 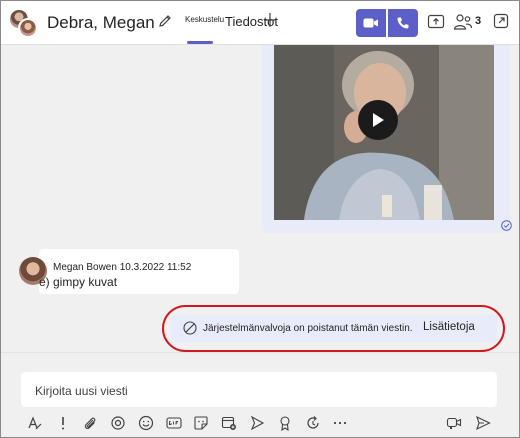 What do you see at coordinates (146, 423) in the screenshot?
I see `emoji-icon` at bounding box center [146, 423].